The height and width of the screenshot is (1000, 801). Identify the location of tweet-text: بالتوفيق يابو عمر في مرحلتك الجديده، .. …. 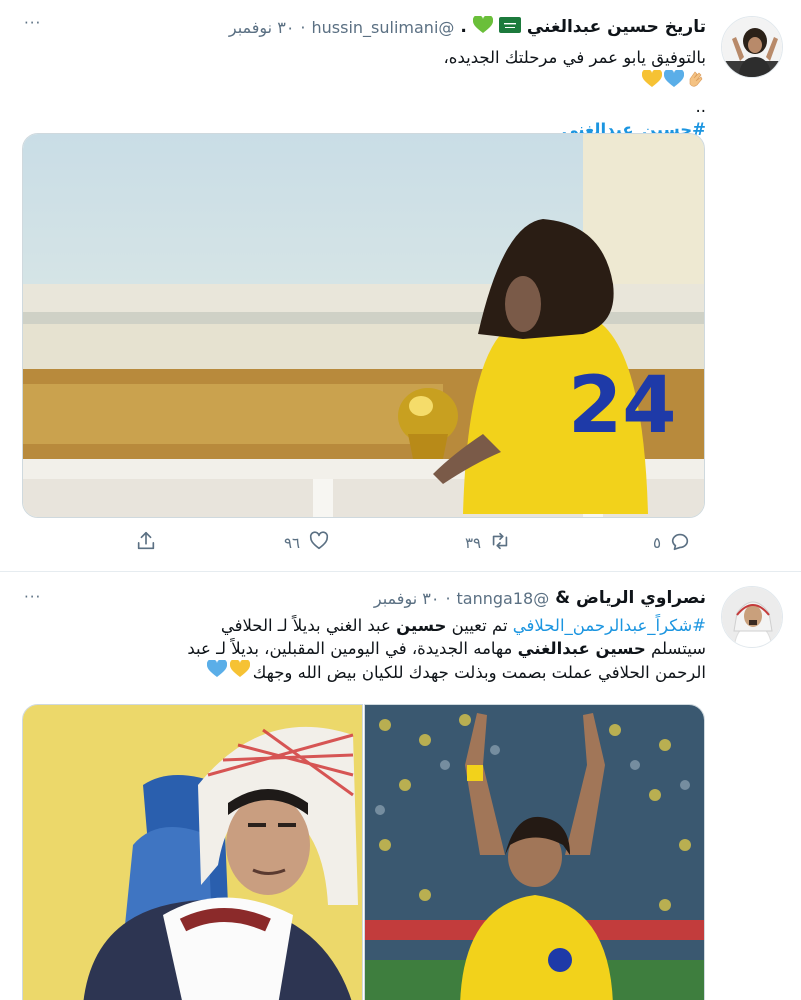
(406, 93).